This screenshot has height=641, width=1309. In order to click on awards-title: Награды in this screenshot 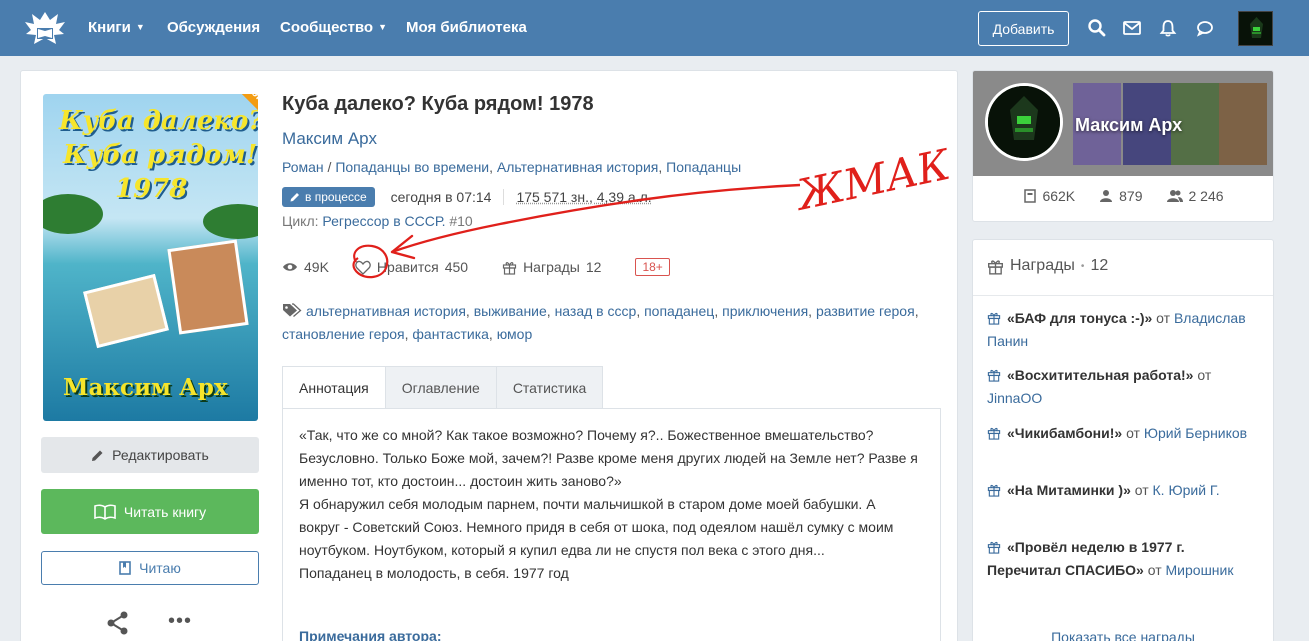, I will do `click(1042, 266)`.